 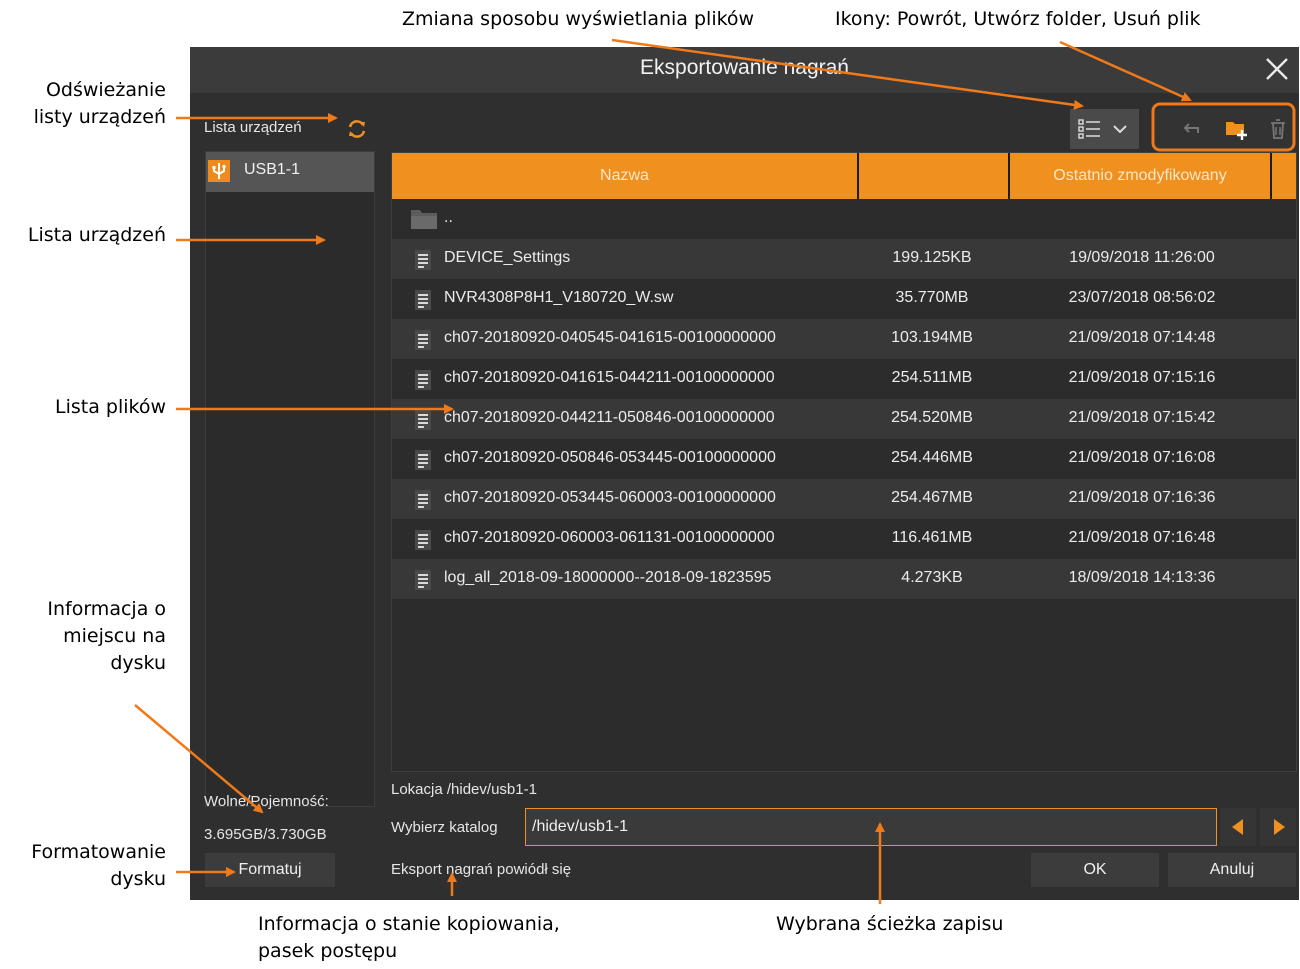 I want to click on annotation-refresh-line2: listy urządzeń, so click(x=99, y=117).